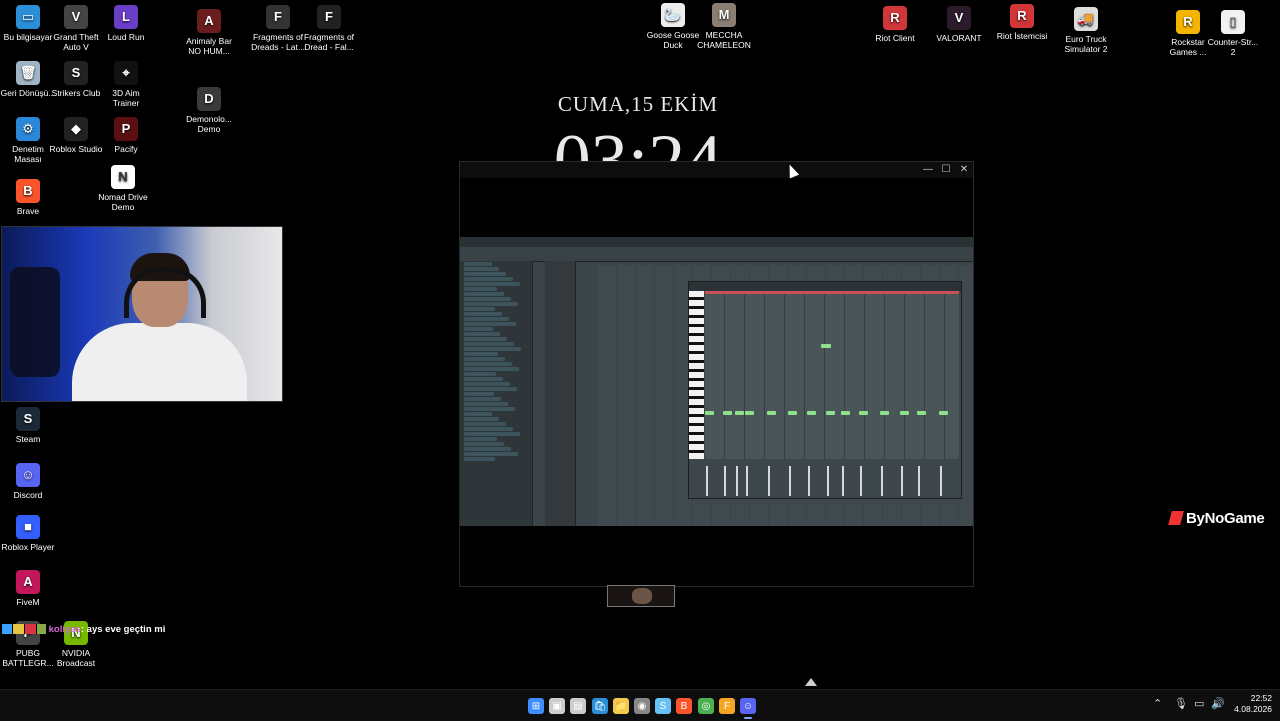 This screenshot has height=721, width=1280. Describe the element at coordinates (28, 425) in the screenshot. I see `desktop-icon-steam: S Steam` at that location.